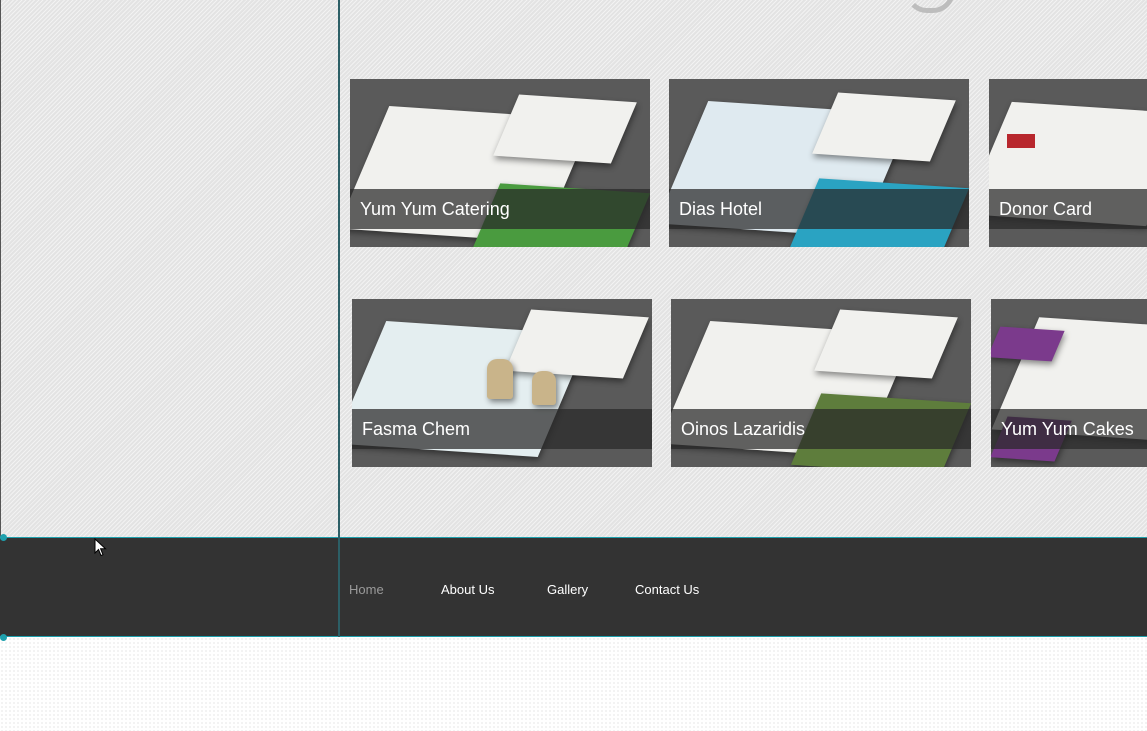 The image size is (1147, 731). What do you see at coordinates (930, 6) in the screenshot?
I see `heading-glyph-fragment` at bounding box center [930, 6].